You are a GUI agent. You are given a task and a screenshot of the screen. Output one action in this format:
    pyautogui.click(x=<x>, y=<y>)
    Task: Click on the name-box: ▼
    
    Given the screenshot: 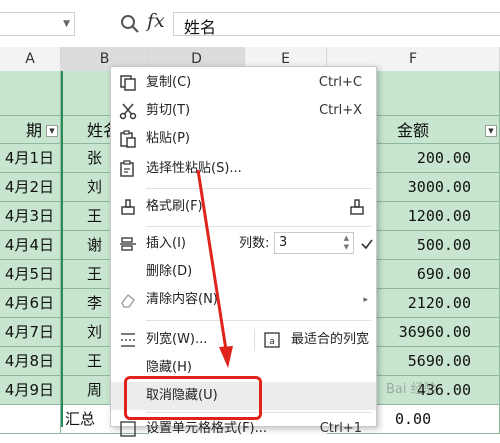 What is the action you would take?
    pyautogui.click(x=37, y=24)
    